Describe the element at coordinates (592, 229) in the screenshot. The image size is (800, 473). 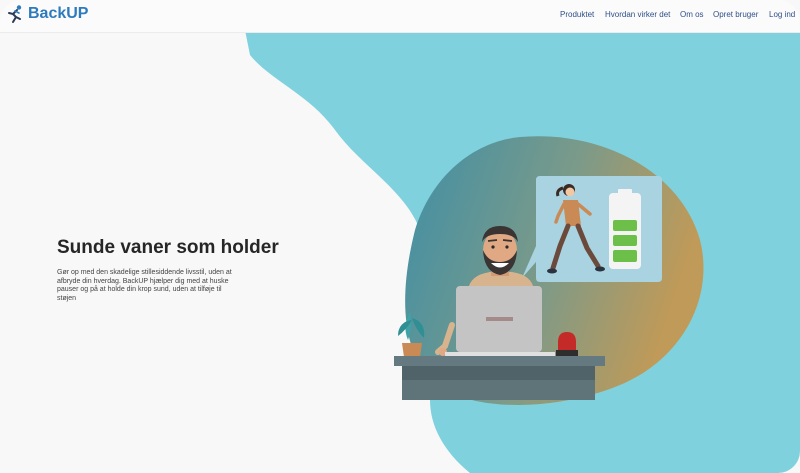
I see `speech-bubble` at that location.